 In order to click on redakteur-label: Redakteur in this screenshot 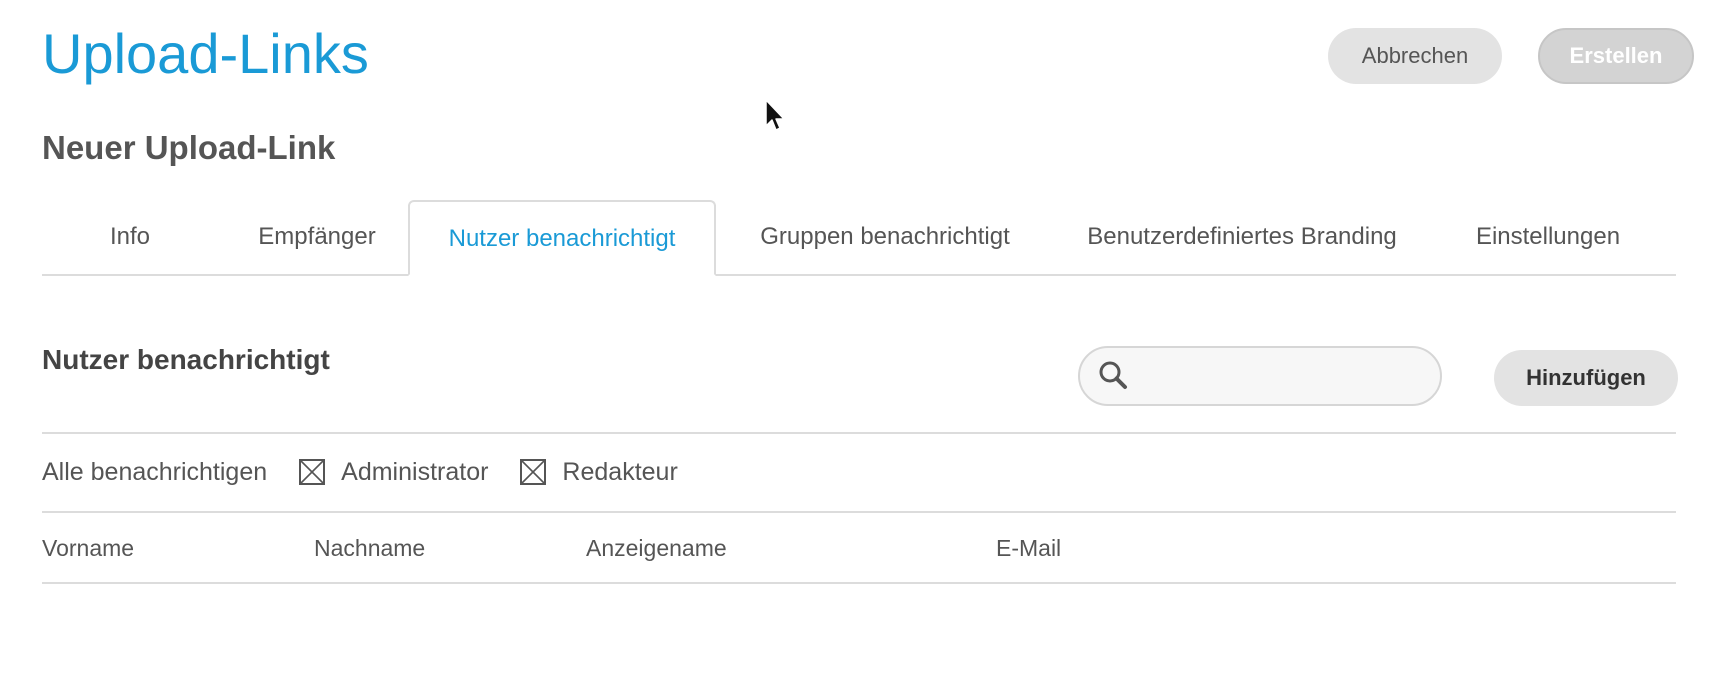, I will do `click(620, 471)`.